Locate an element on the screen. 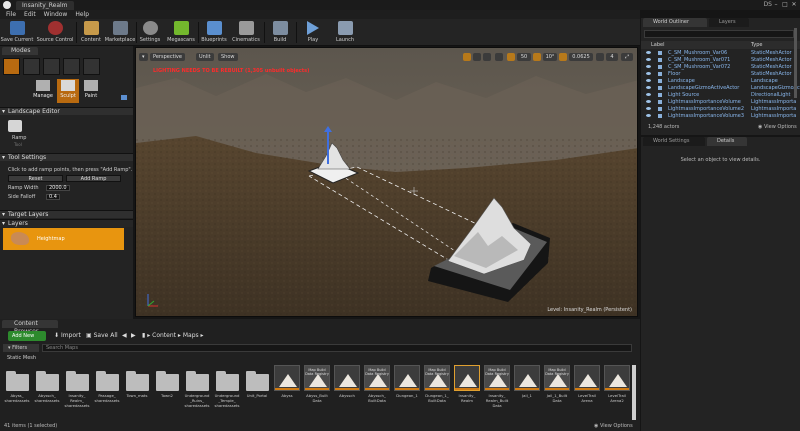 This screenshot has height=431, width=800. foliage-mode-button is located at coordinates (71, 66).